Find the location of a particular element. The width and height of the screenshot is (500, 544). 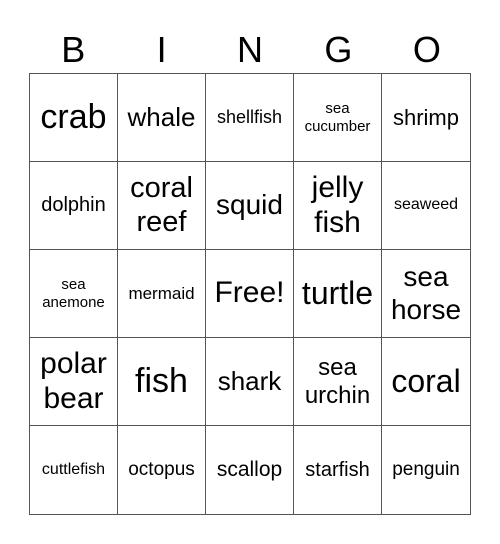

bingo-header: B I N G O is located at coordinates (250, 50).